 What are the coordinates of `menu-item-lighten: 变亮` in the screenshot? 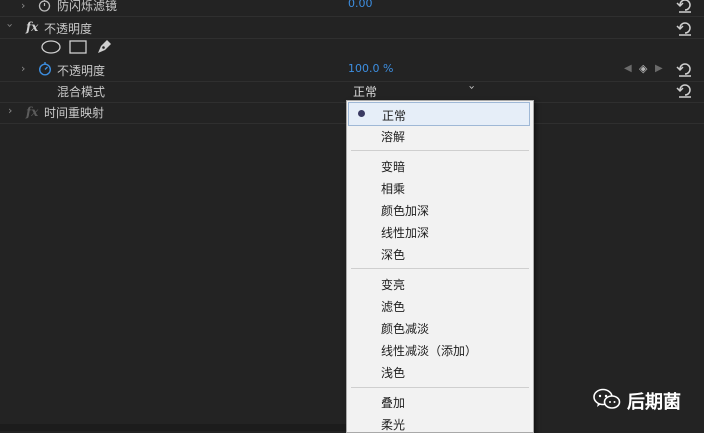 It's located at (439, 283).